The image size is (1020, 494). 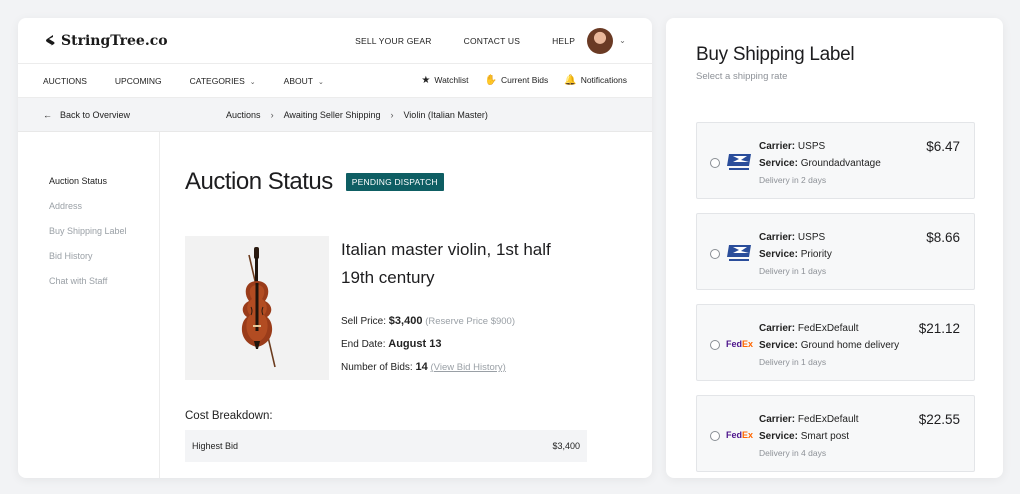 I want to click on nav-notifications: 🔔 Notifications, so click(x=595, y=80).